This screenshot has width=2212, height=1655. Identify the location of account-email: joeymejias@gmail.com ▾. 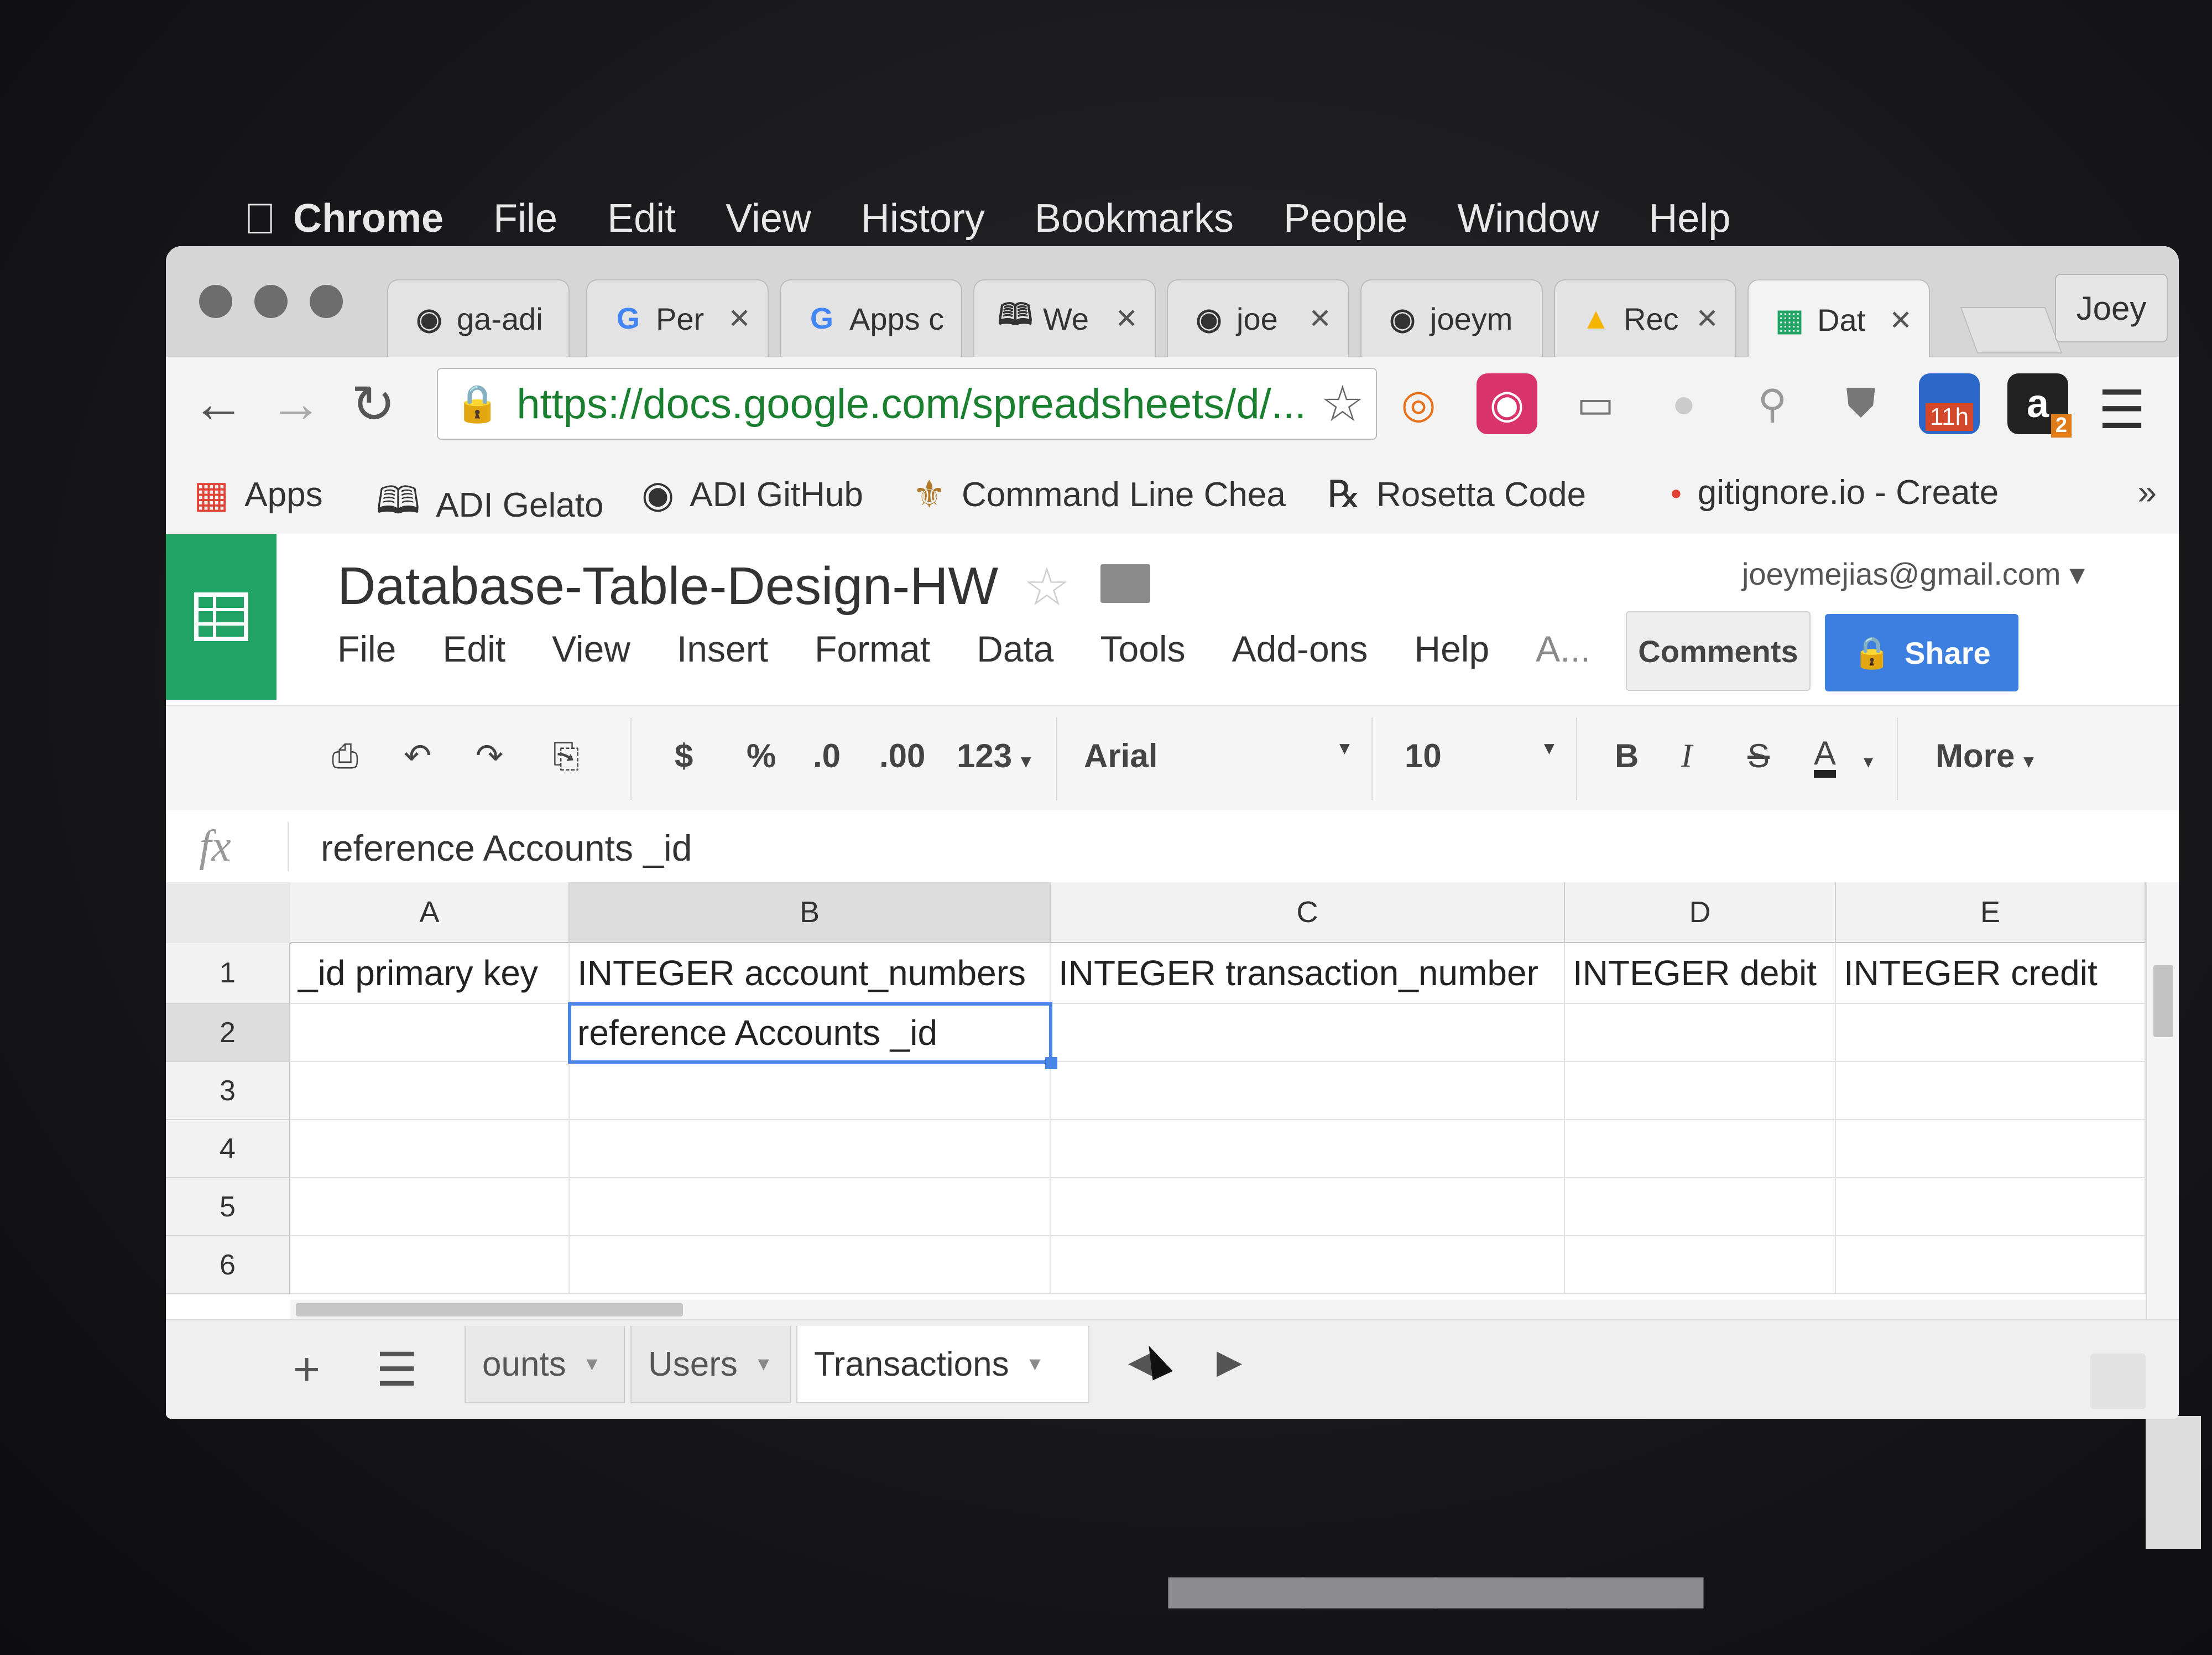
(1914, 574).